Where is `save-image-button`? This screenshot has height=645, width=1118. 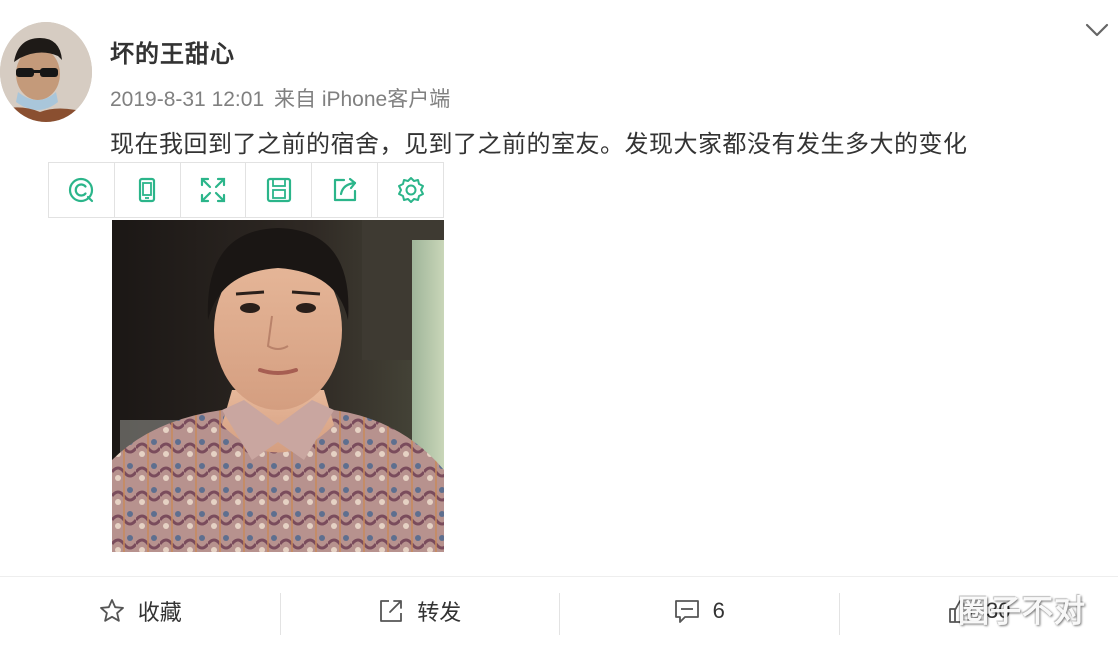 save-image-button is located at coordinates (279, 190).